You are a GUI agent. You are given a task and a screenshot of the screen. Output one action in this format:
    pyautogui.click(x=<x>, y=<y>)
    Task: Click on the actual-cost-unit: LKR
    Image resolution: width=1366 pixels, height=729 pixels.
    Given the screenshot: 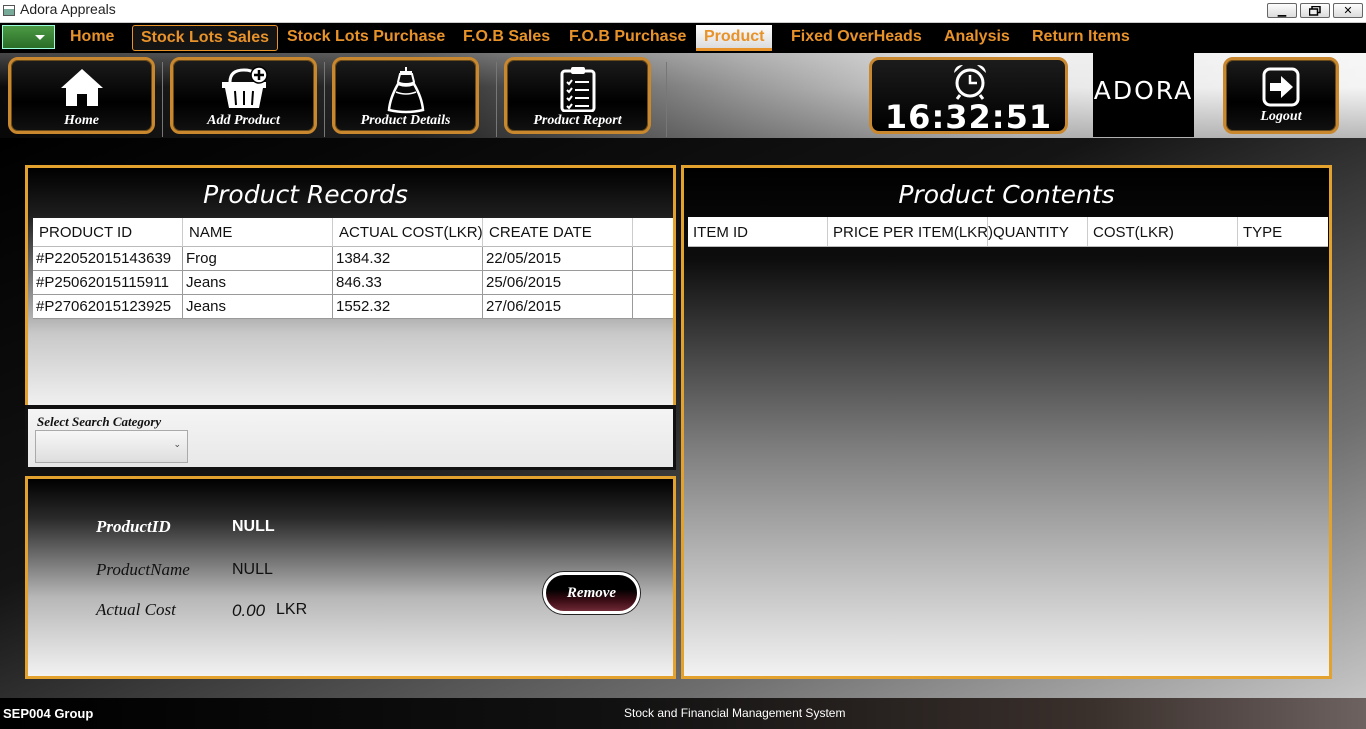 What is the action you would take?
    pyautogui.click(x=292, y=609)
    